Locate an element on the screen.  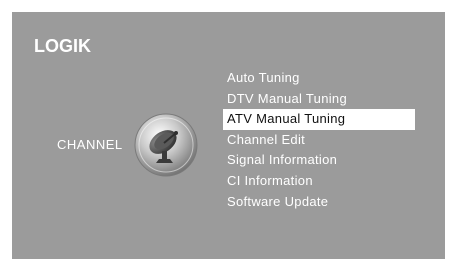
satellite-dish-icon is located at coordinates (166, 145).